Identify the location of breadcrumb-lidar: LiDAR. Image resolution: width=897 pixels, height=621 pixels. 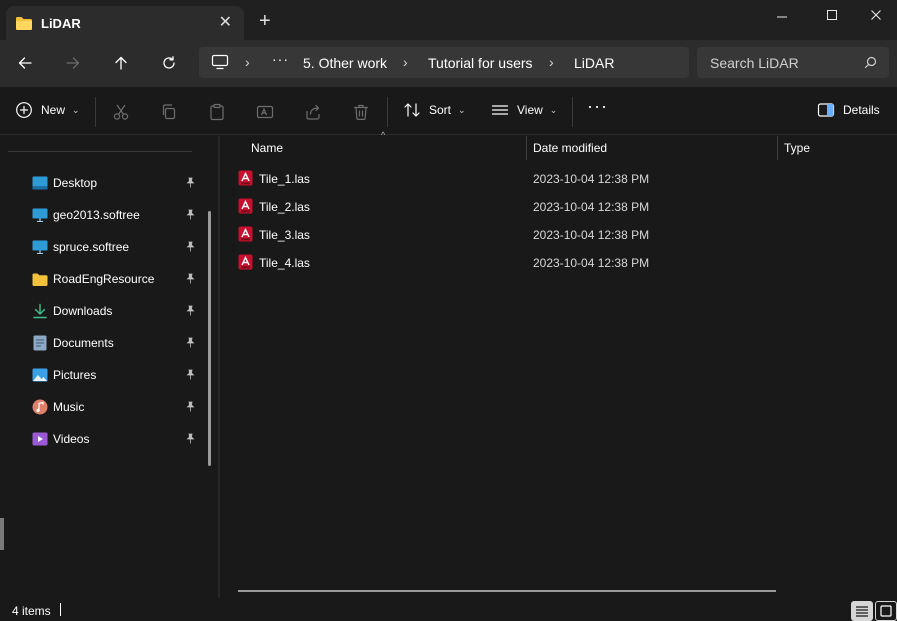
(594, 63).